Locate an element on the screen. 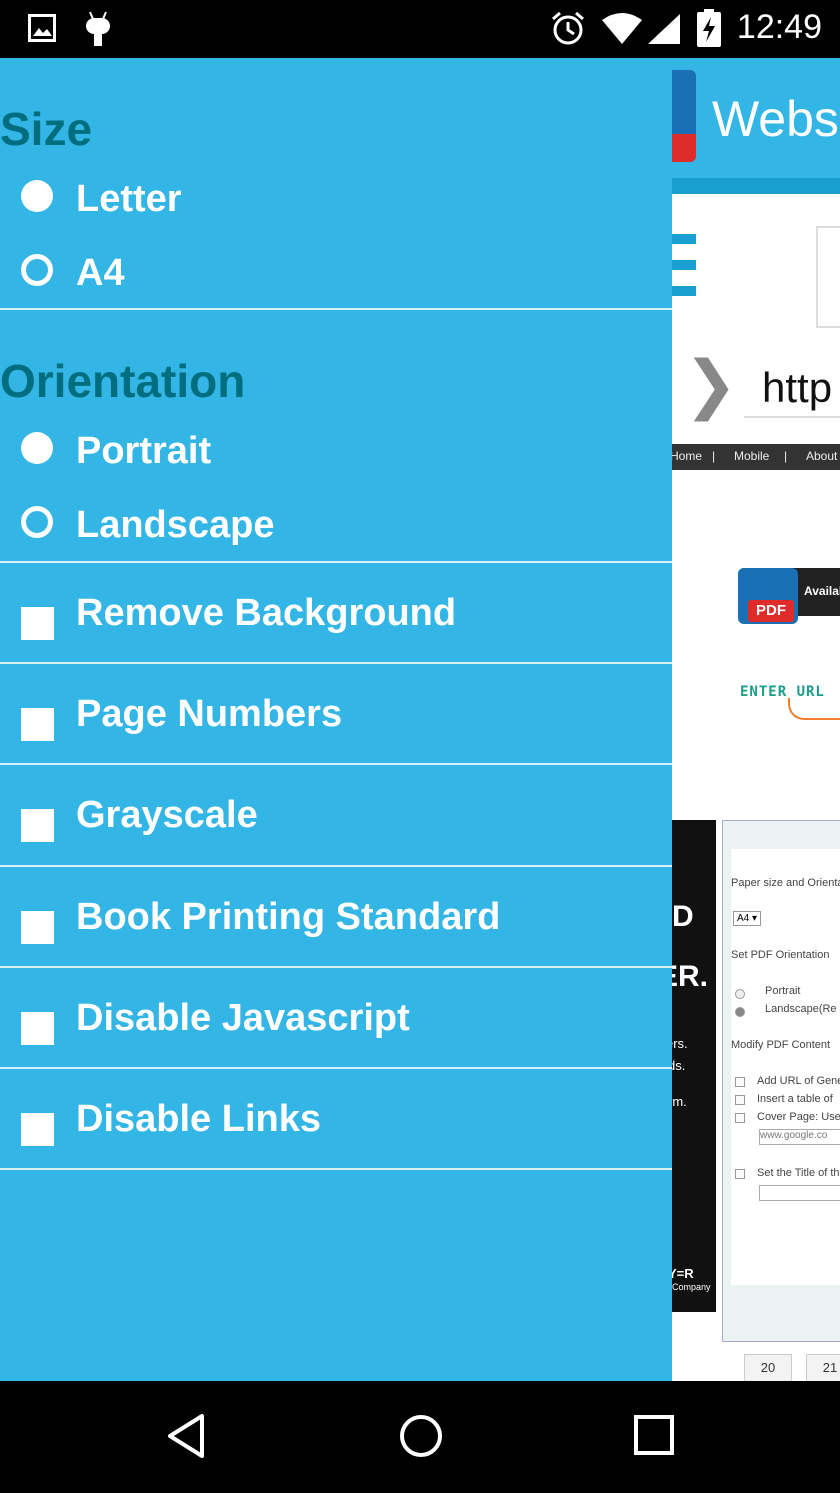 The width and height of the screenshot is (840, 1493). back-icon is located at coordinates (187, 1436).